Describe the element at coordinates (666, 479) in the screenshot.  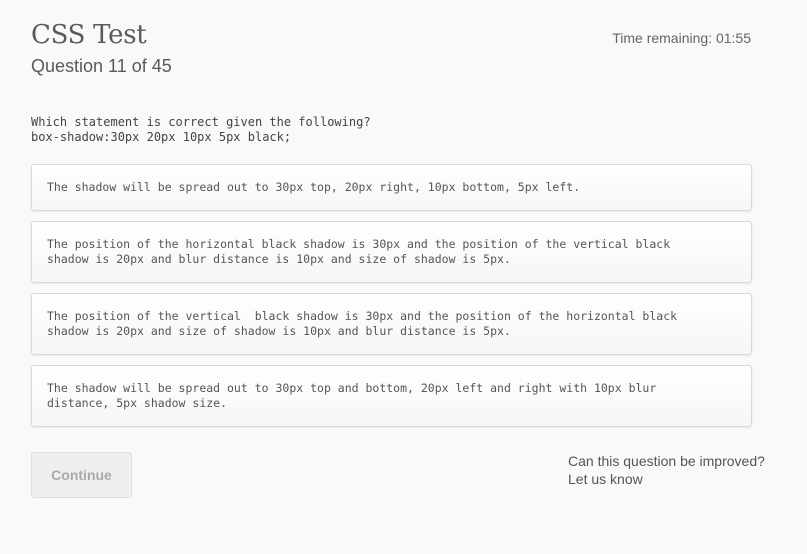
I see `let-us-know-link: Let us know` at that location.